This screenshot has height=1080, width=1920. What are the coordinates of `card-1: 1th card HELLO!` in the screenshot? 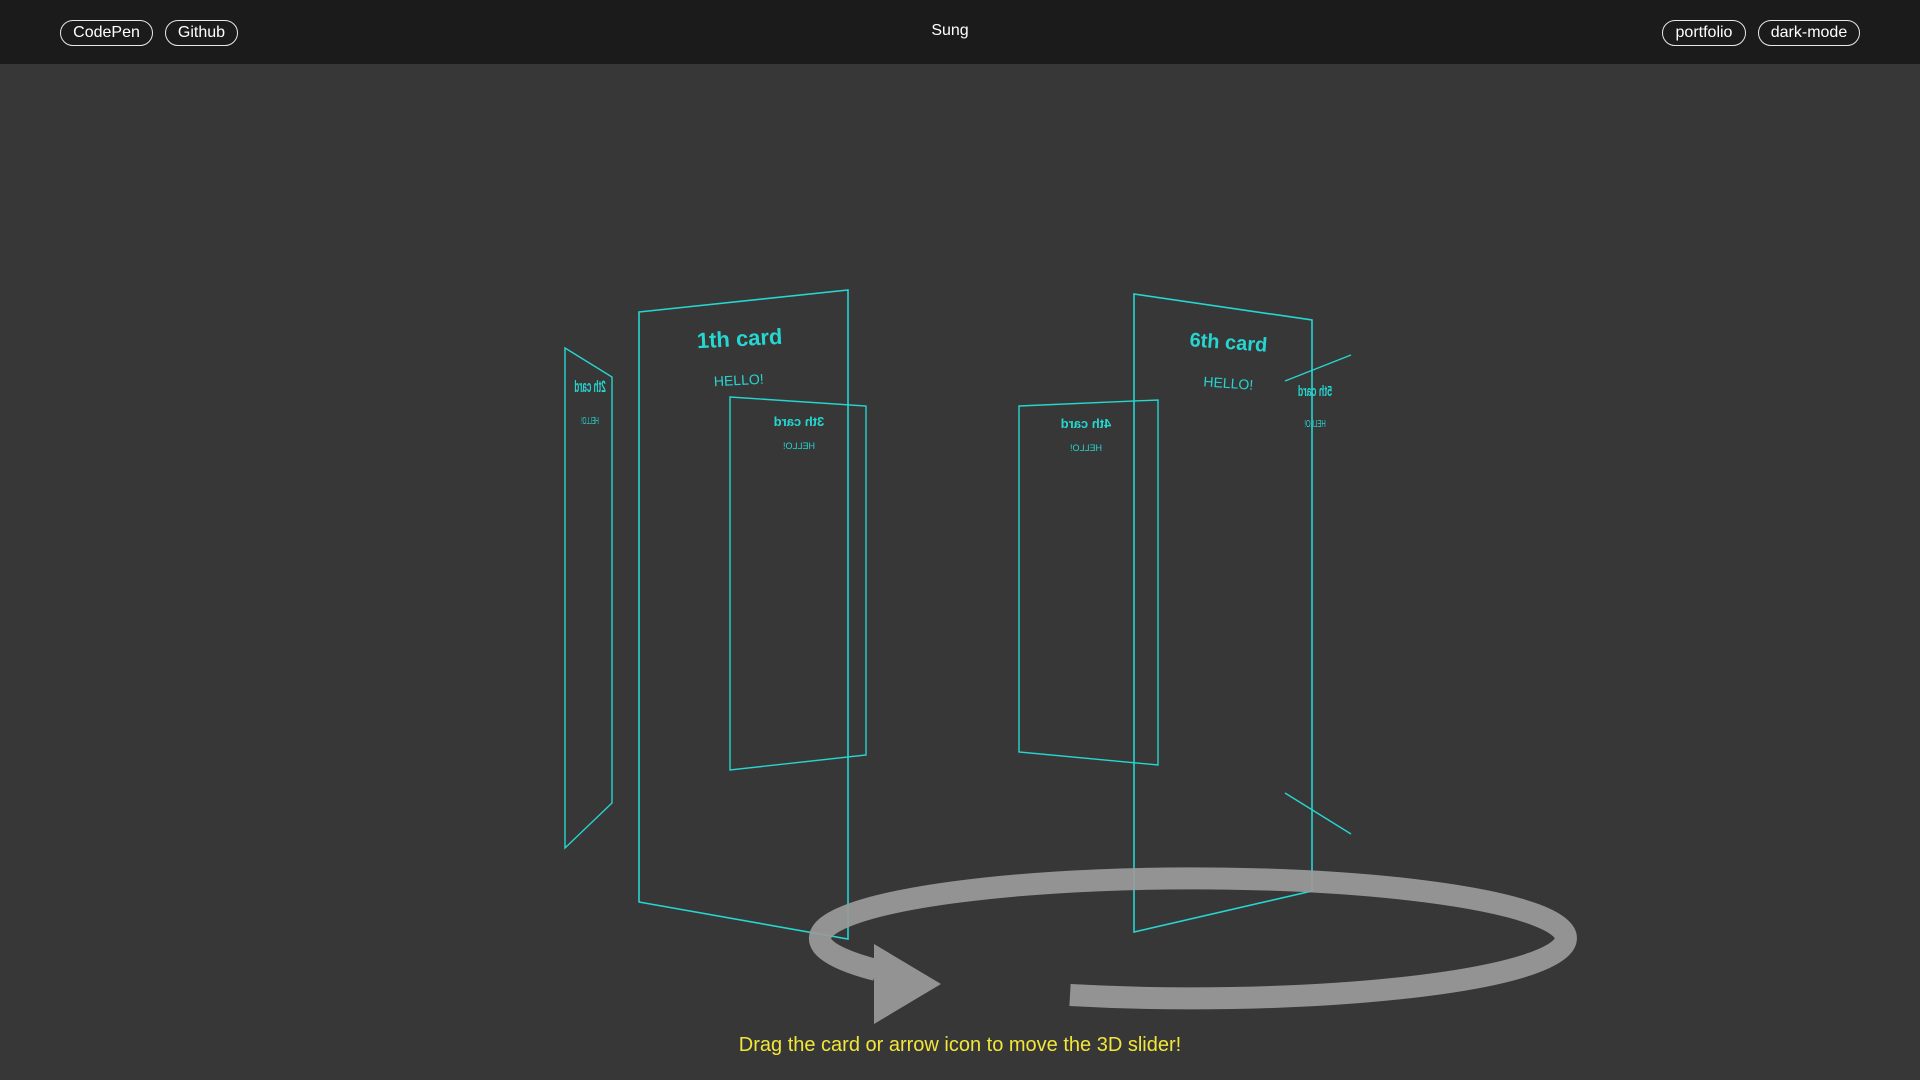 It's located at (743, 614).